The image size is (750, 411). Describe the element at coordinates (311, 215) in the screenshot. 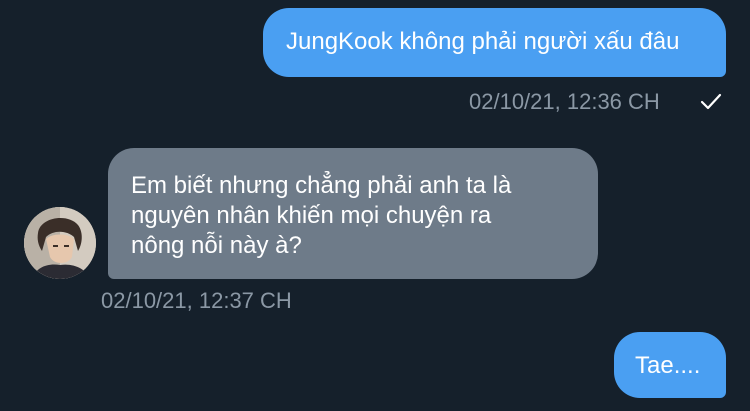

I see `message-line-2: nguyên nhân khiến mọi chuyện ra` at that location.